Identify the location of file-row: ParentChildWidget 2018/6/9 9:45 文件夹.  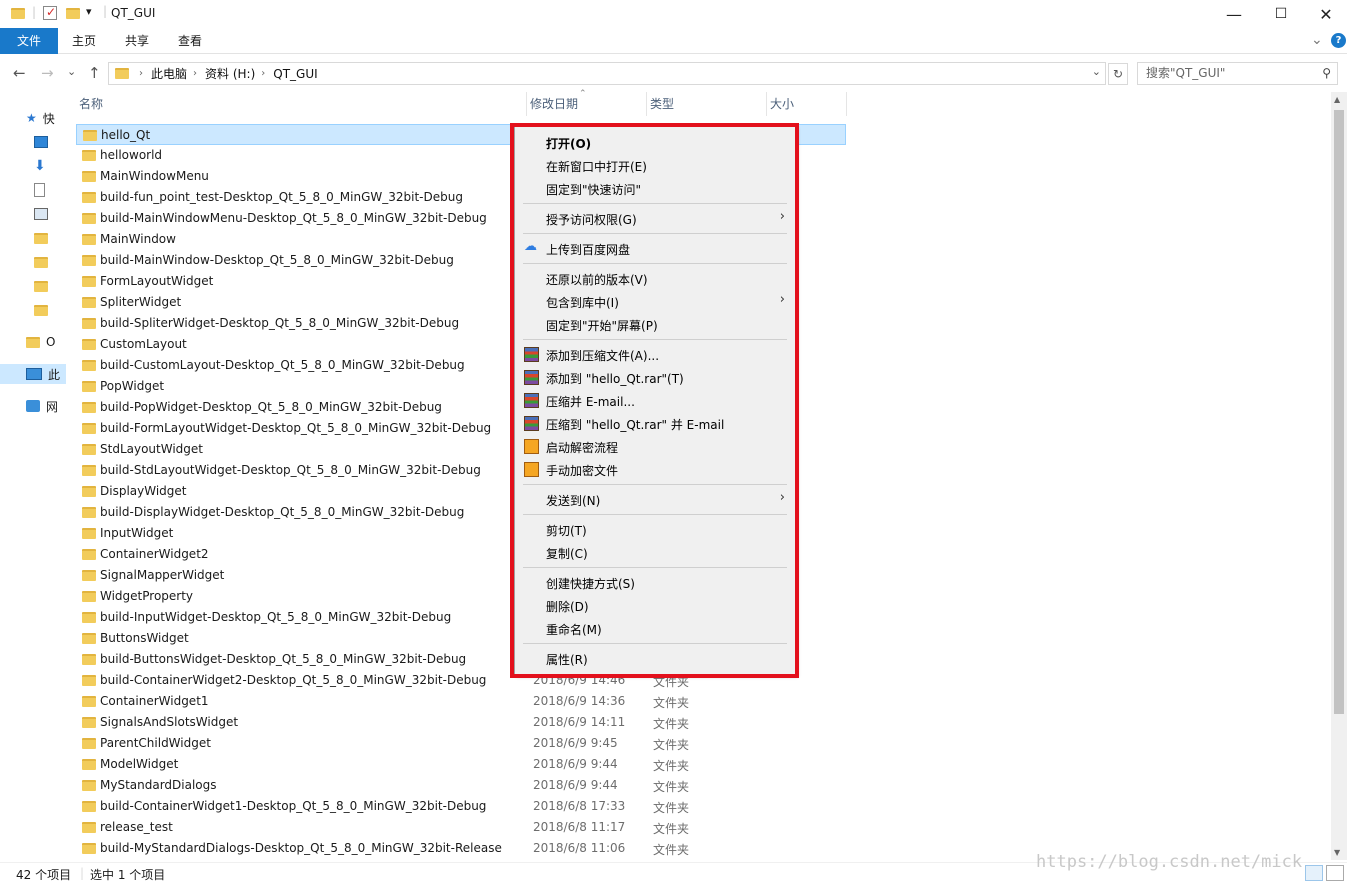
(461, 743).